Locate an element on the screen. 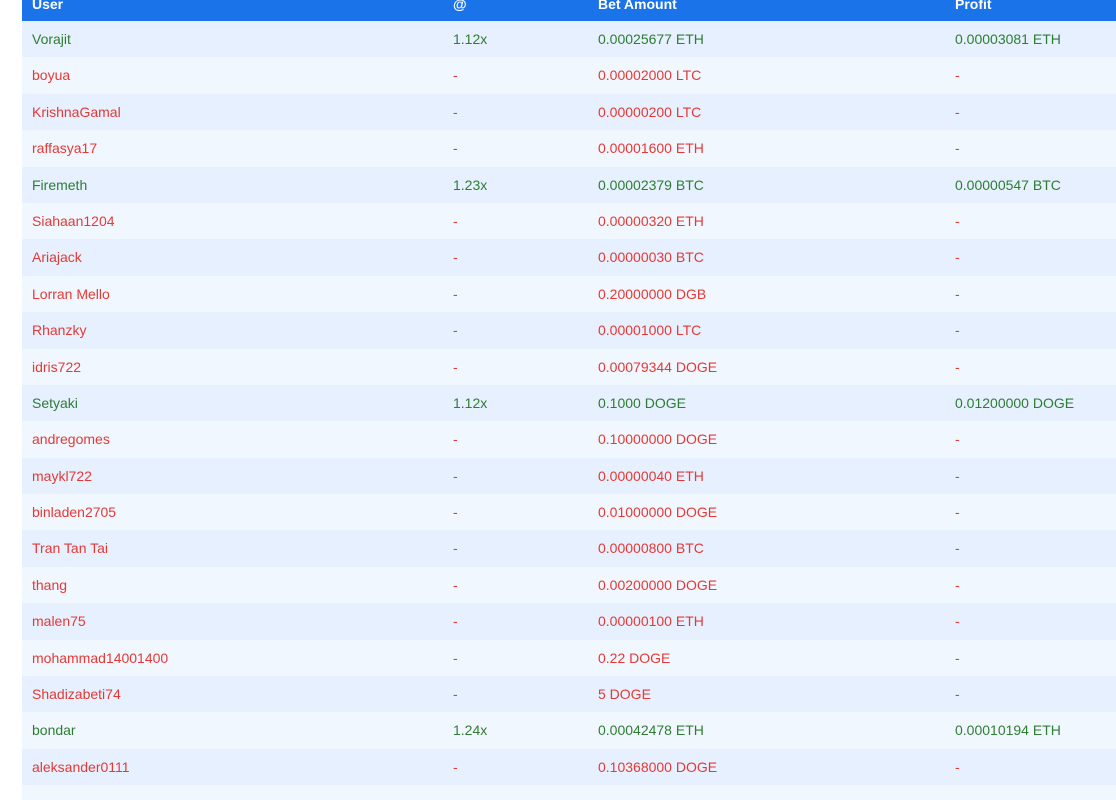 The width and height of the screenshot is (1116, 800). header-user: User is located at coordinates (47, 6).